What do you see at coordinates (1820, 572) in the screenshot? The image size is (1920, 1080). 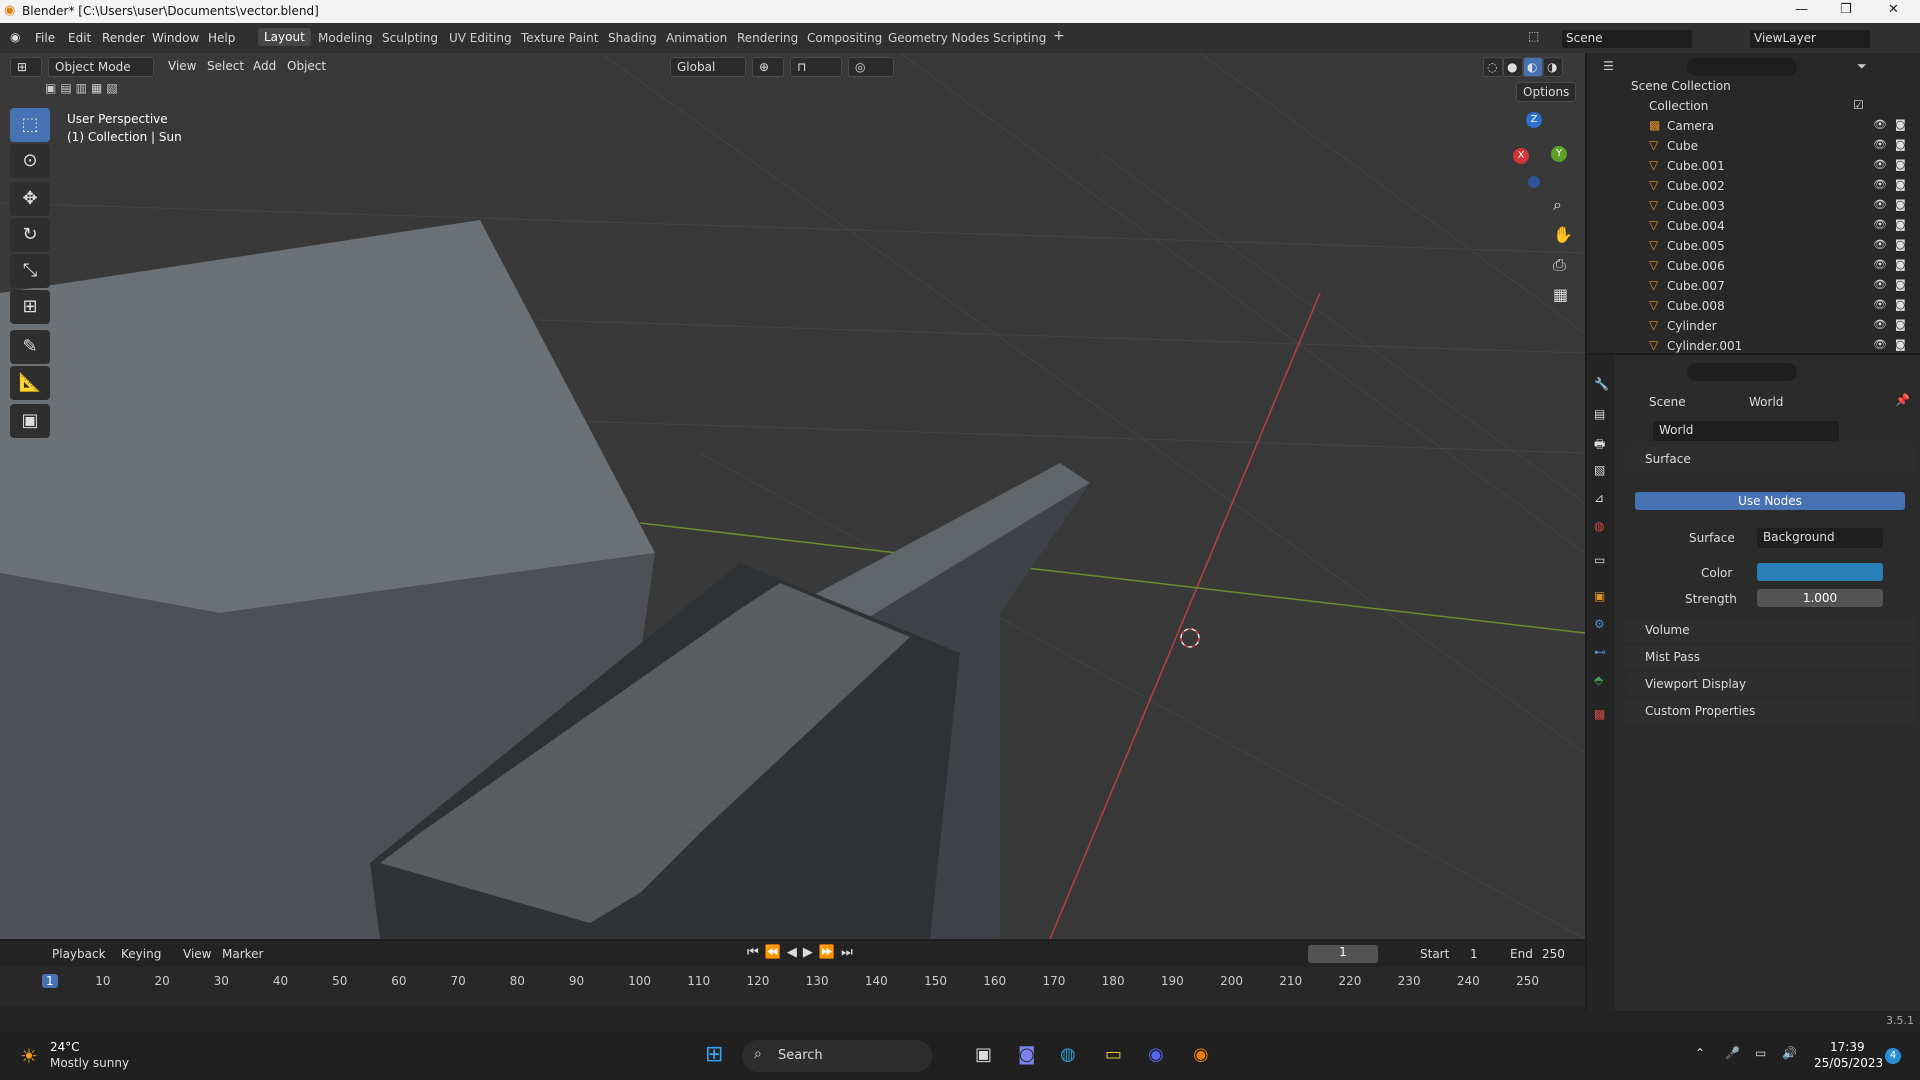 I see `color-swatch` at bounding box center [1820, 572].